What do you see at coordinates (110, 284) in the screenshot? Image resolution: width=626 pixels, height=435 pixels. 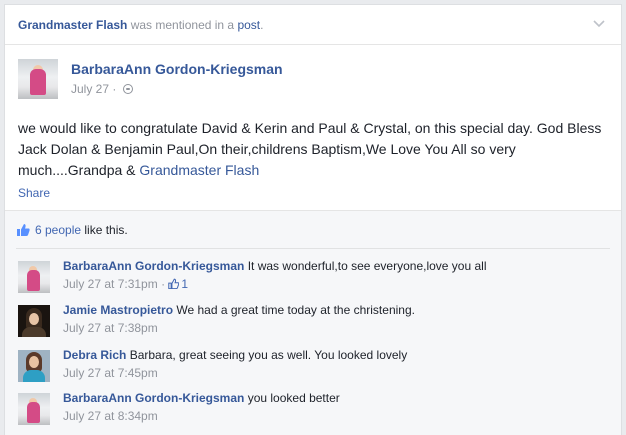 I see `comment-timestamp: July 27 at 7:31pm` at bounding box center [110, 284].